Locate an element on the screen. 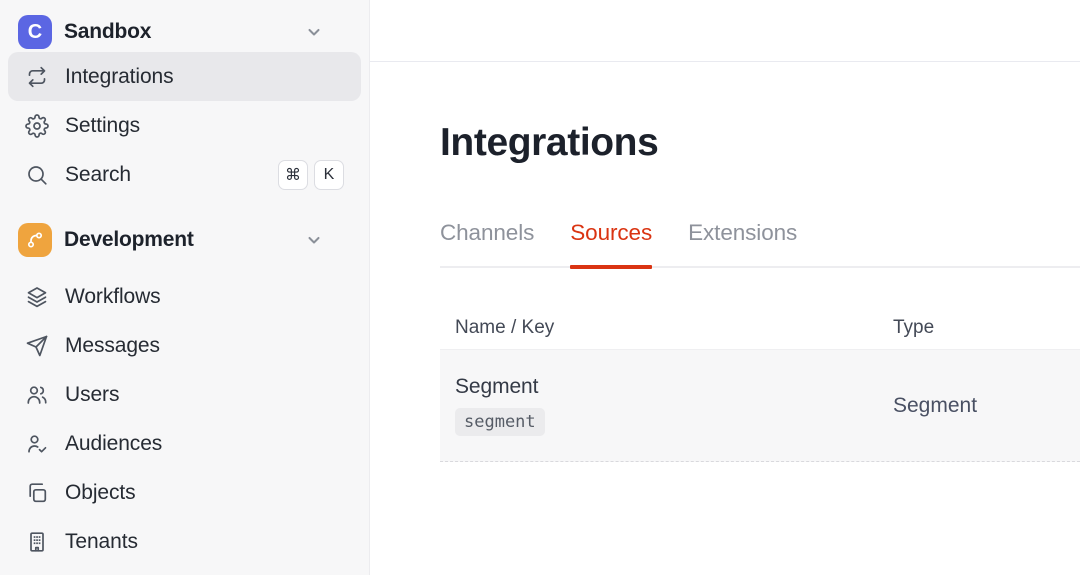 This screenshot has width=1080, height=575. sidebar-item-tenants: Tenants is located at coordinates (184, 541).